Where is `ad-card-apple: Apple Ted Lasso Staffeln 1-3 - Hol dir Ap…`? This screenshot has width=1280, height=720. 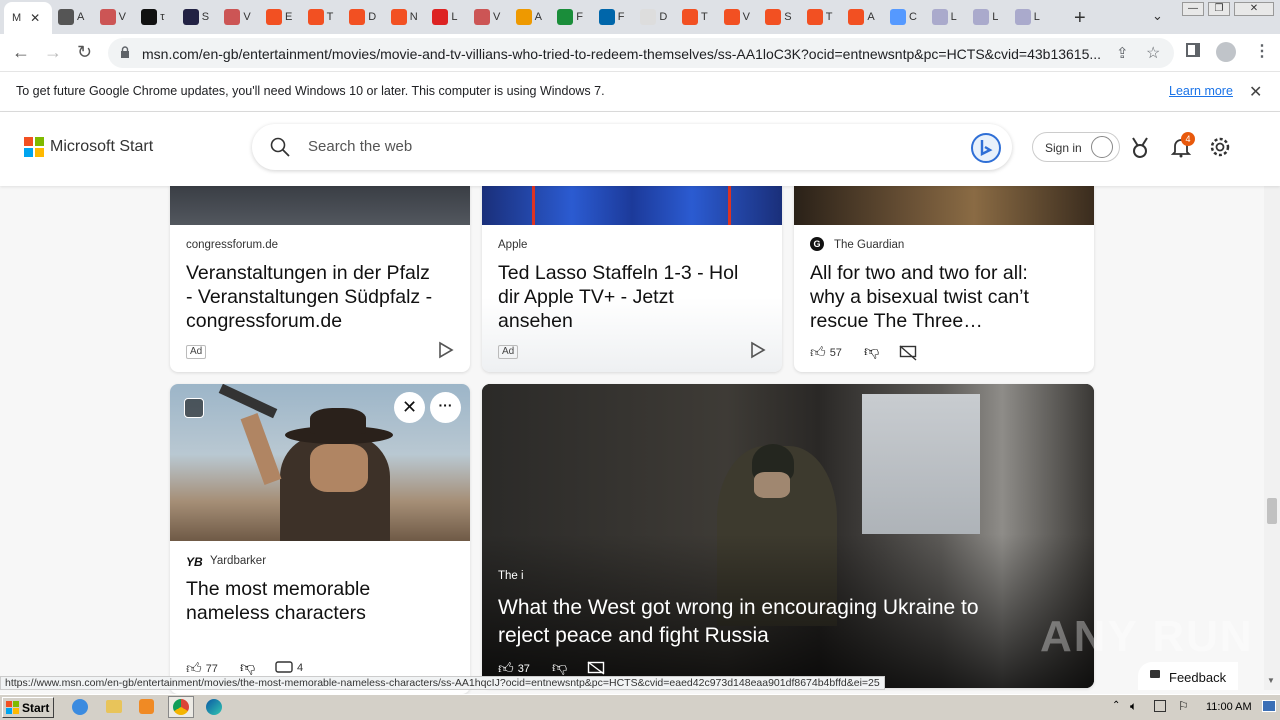
ad-card-apple: Apple Ted Lasso Staffeln 1-3 - Hol dir Ap… is located at coordinates (632, 279).